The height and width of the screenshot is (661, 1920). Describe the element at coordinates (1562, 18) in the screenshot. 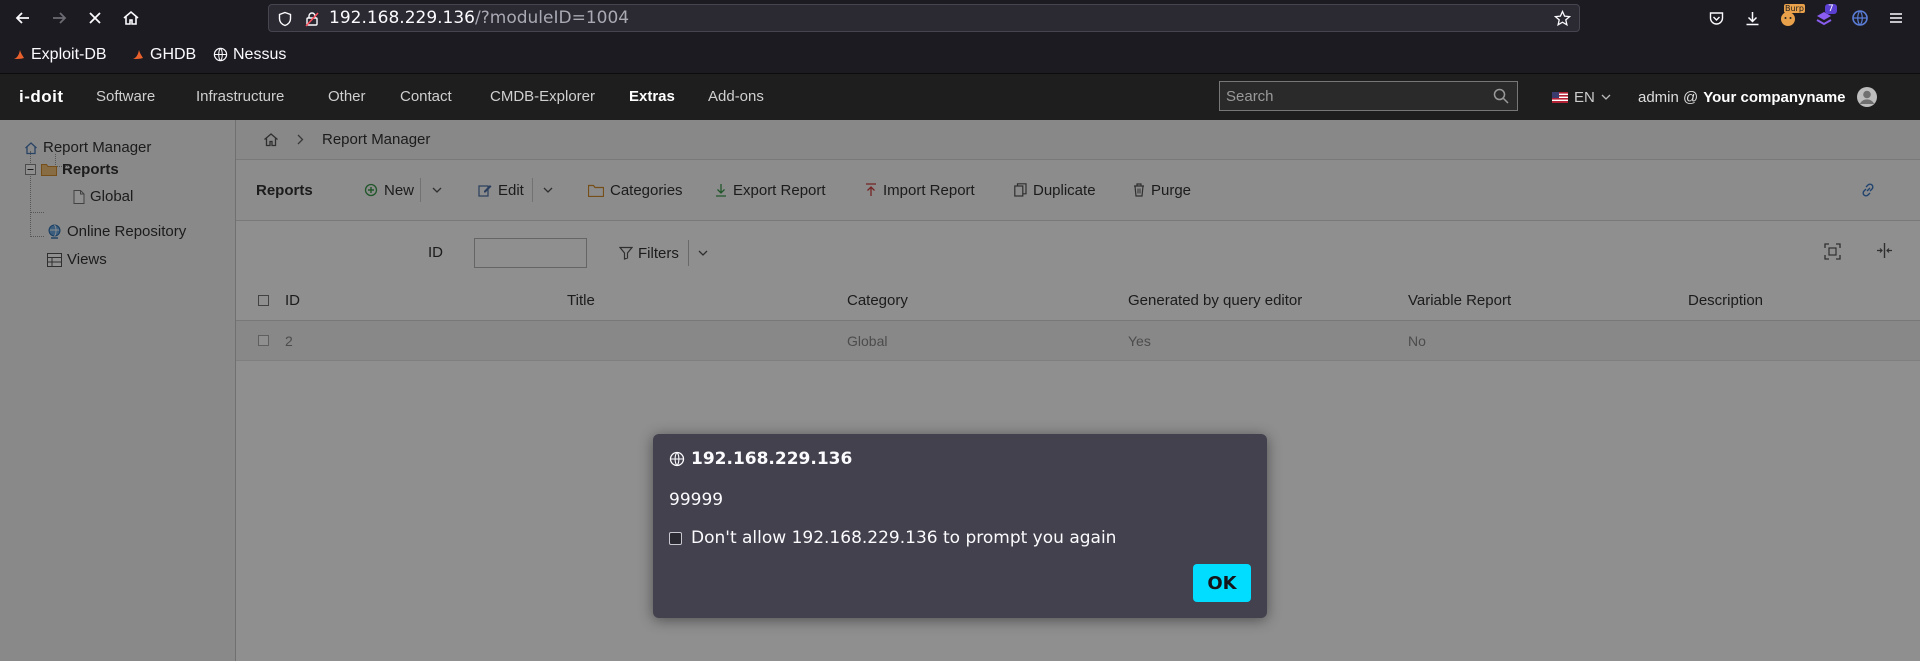

I see `star-bookmark-icon` at that location.